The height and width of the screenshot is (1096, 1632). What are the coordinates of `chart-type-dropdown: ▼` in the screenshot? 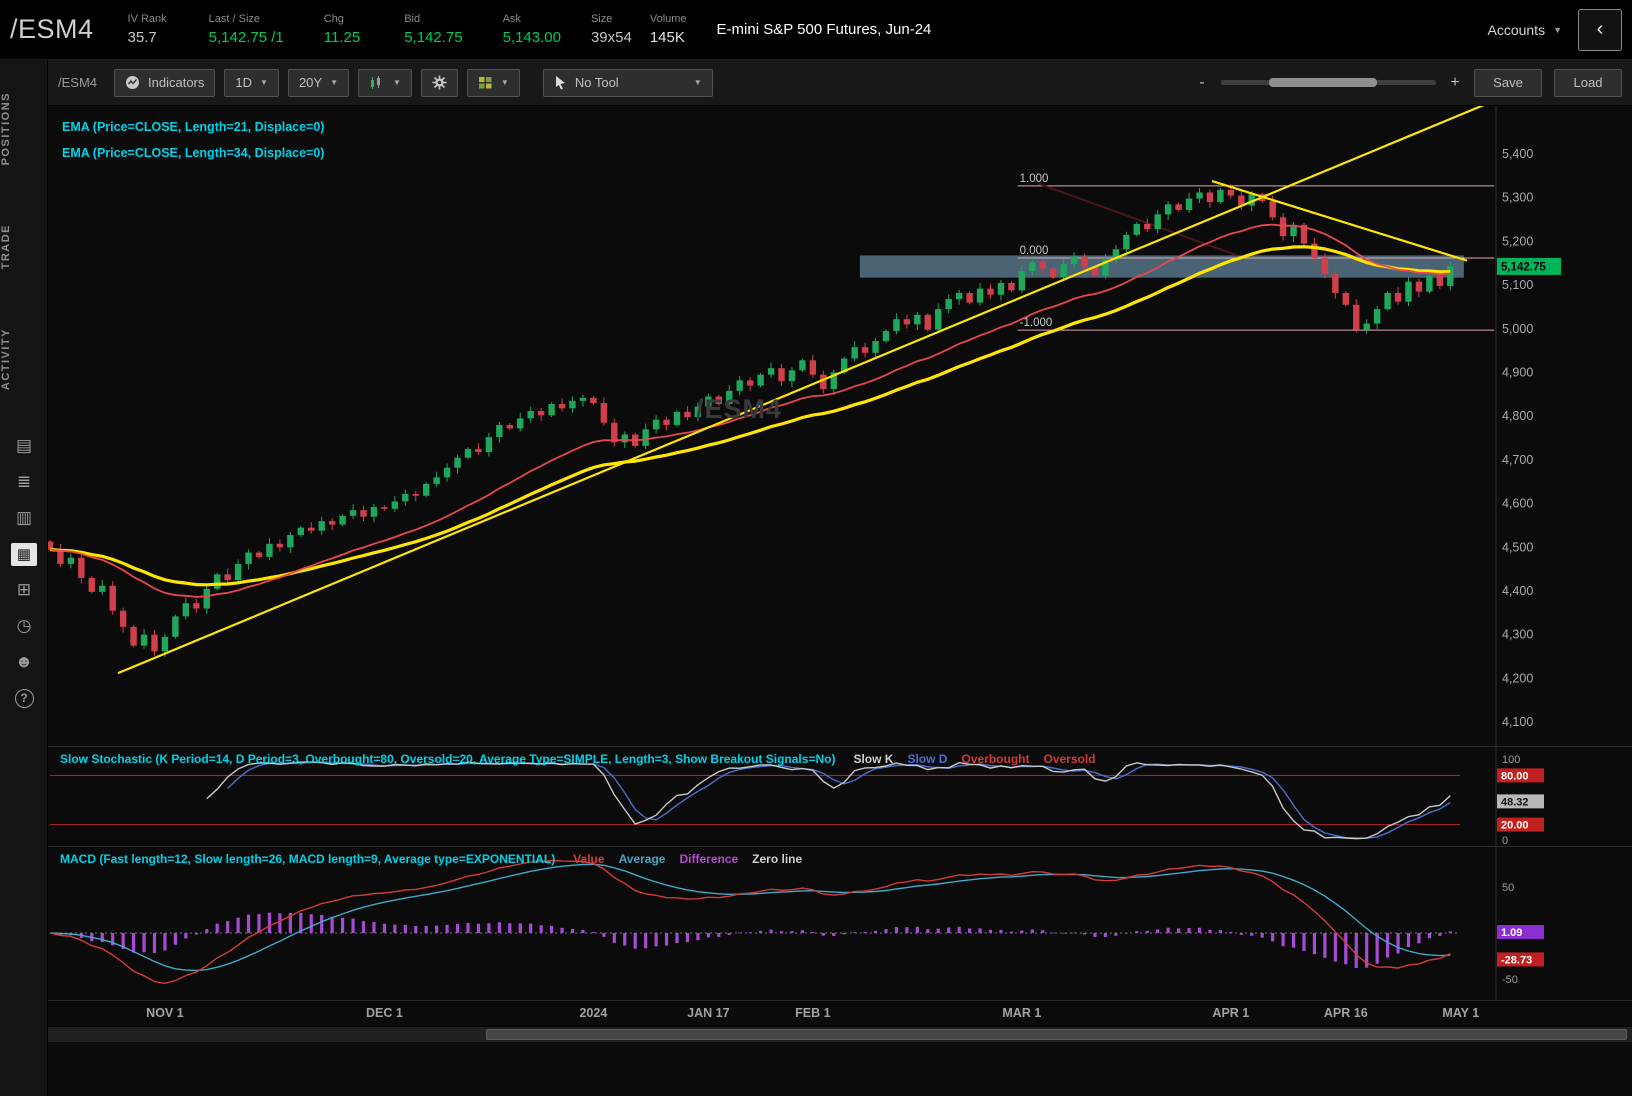 It's located at (385, 82).